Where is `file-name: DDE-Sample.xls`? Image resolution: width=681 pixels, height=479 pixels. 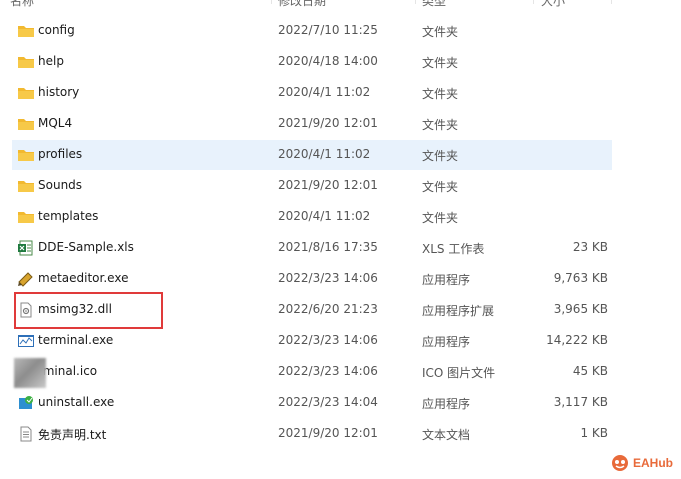
file-name: DDE-Sample.xls is located at coordinates (86, 247).